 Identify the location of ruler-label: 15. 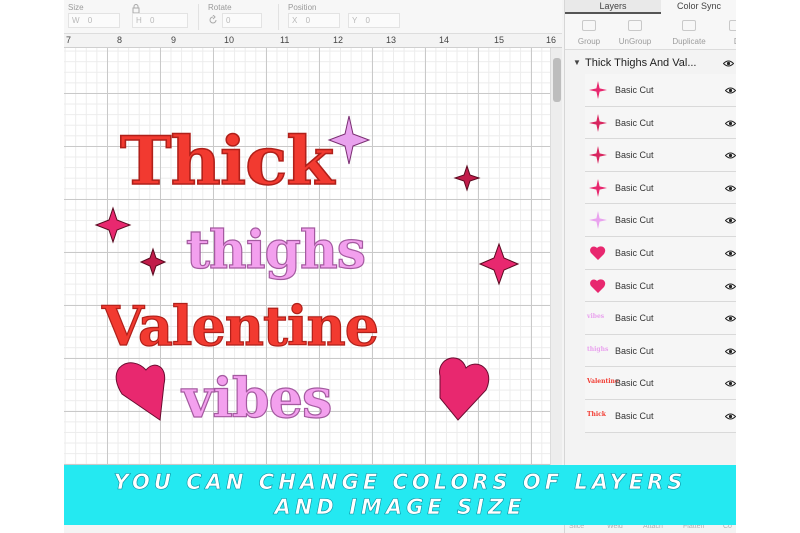
(499, 40).